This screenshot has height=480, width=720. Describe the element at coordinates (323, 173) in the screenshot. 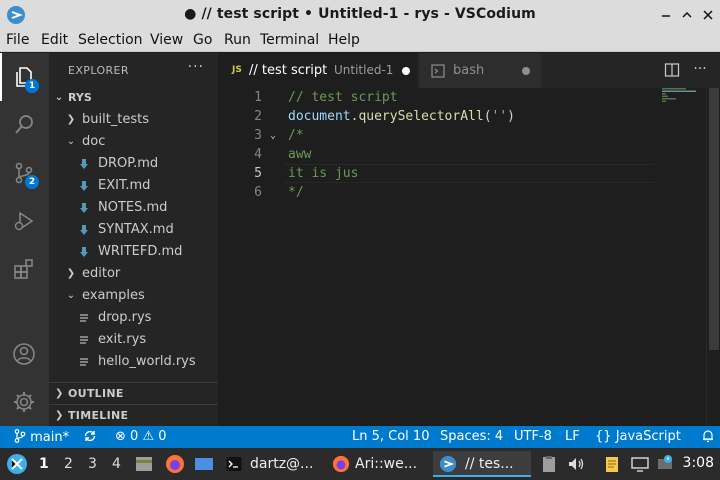

I see `code-line: it is jus` at that location.